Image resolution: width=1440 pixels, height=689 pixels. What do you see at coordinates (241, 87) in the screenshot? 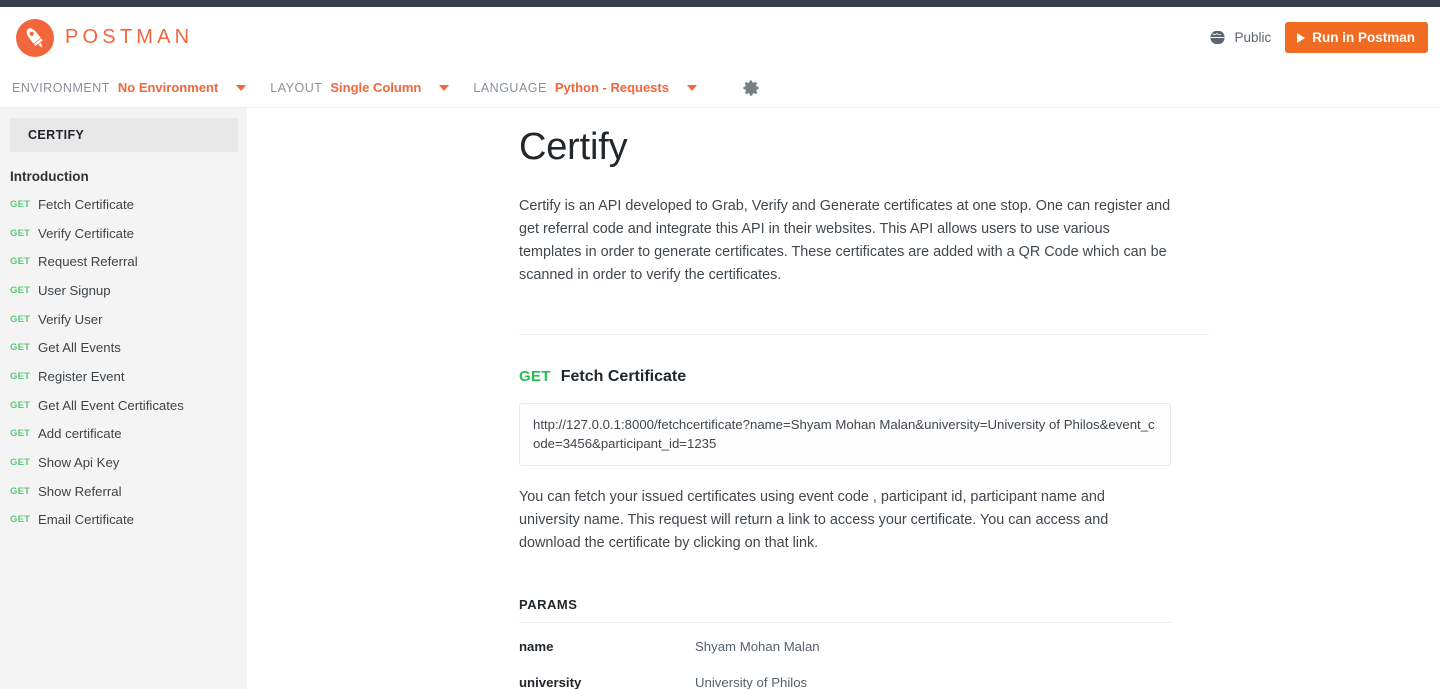
I see `chevron-down-icon-environment` at bounding box center [241, 87].